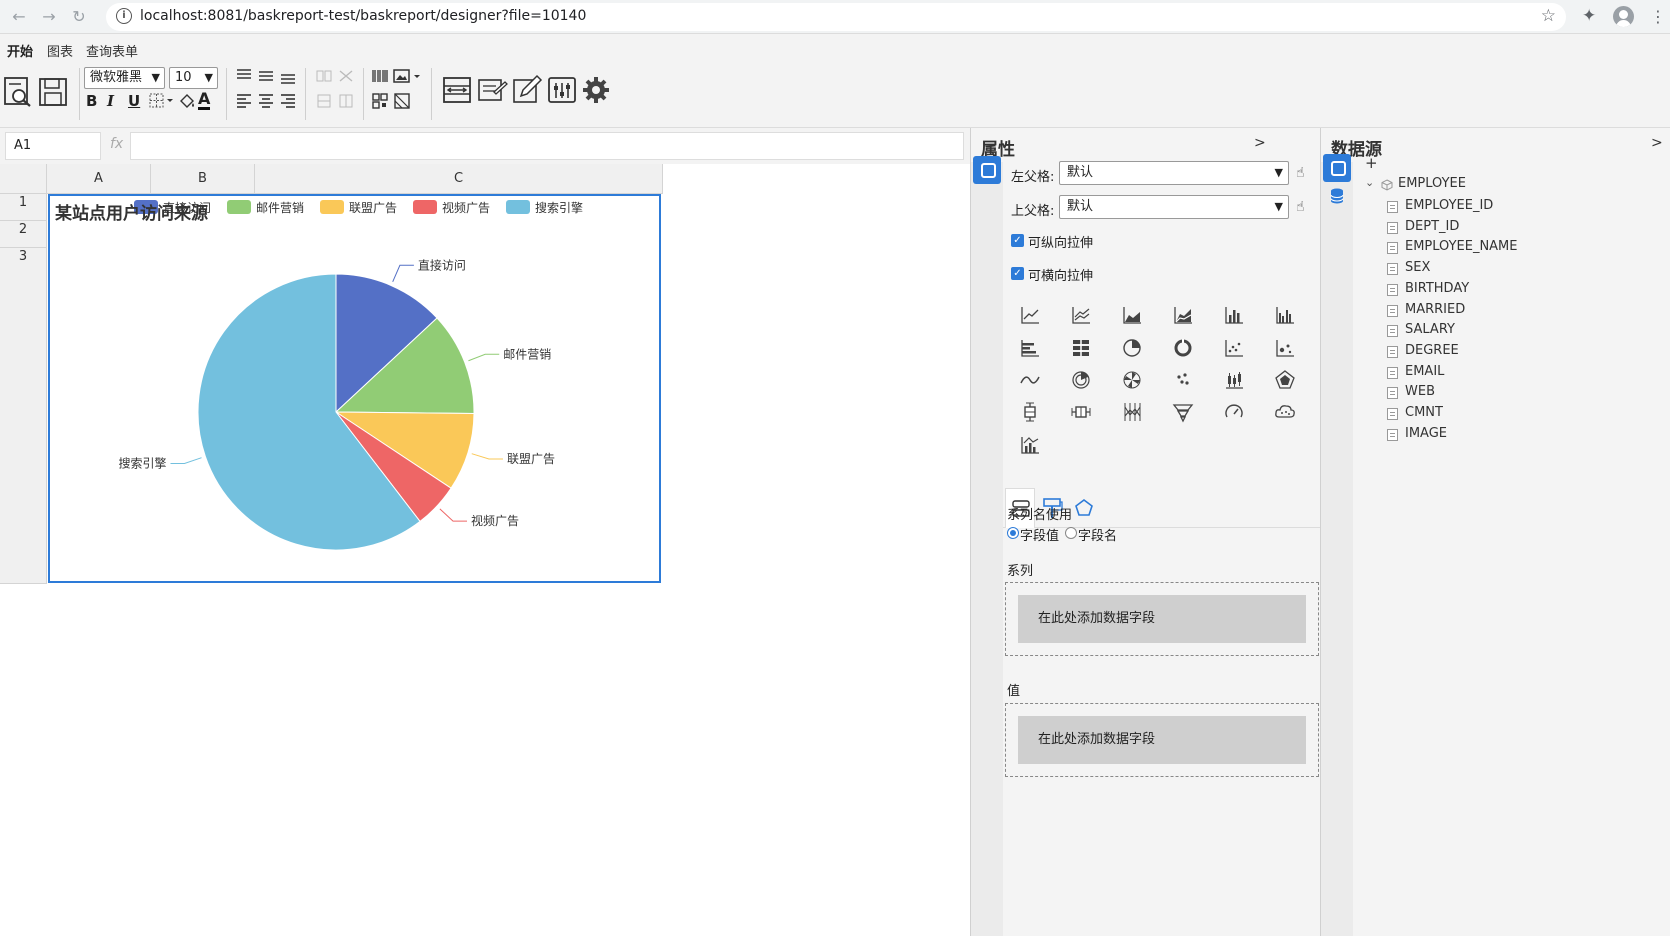  Describe the element at coordinates (1081, 348) in the screenshot. I see `stacked-bar-chart-icon` at that location.